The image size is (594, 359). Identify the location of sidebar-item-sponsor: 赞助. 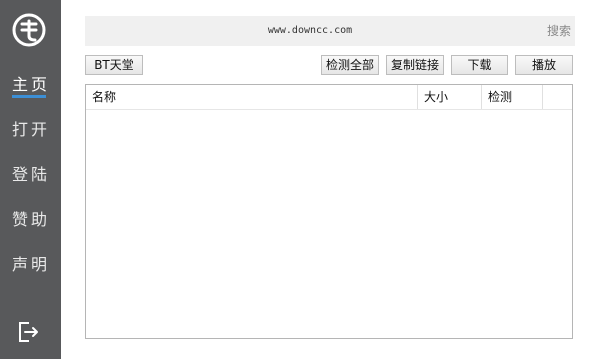
(30, 220).